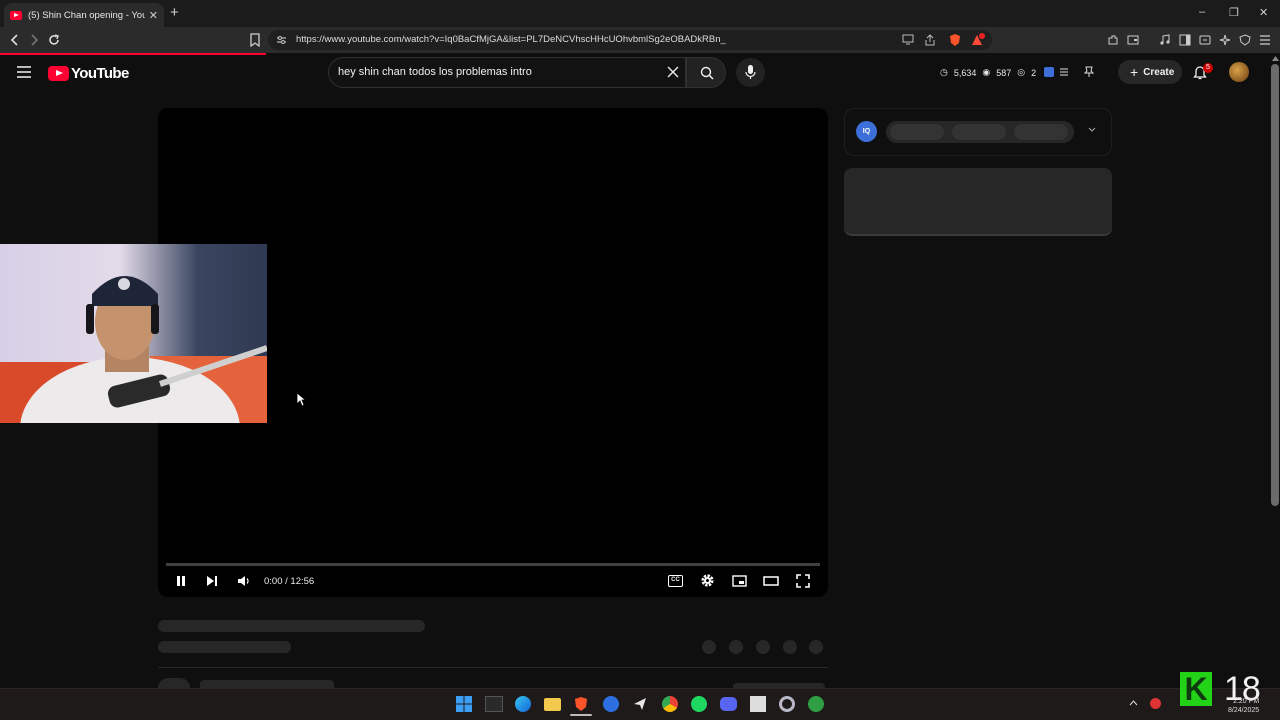  I want to click on watching-icon: ◎, so click(1021, 72).